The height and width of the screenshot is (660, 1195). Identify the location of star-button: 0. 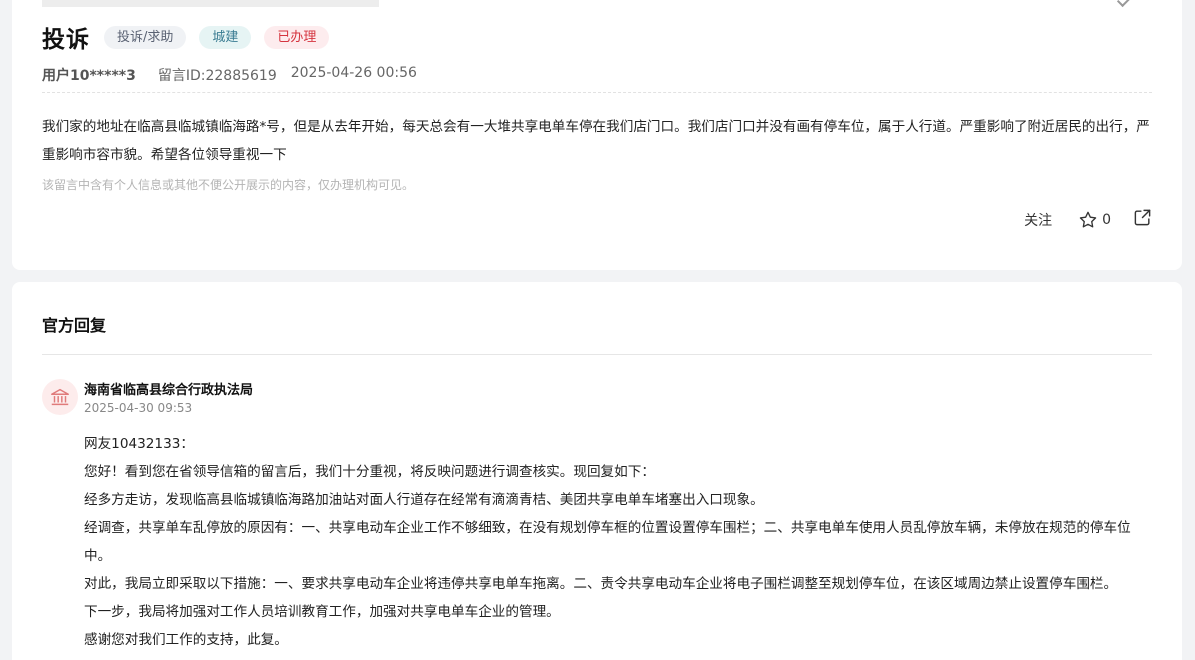
(1094, 220).